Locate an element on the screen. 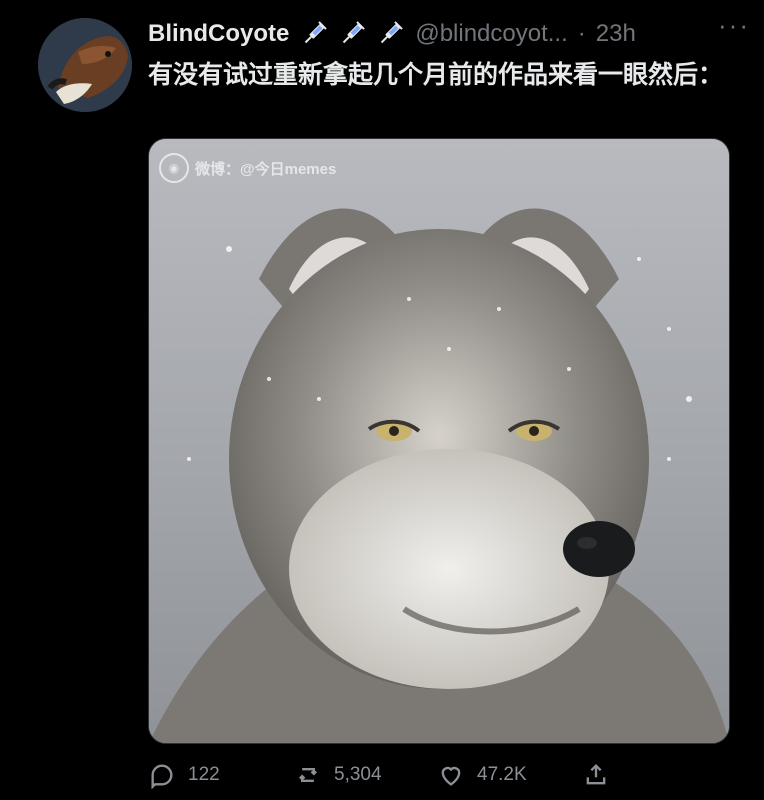 The width and height of the screenshot is (764, 800). tweet-text: 有没有试过重新拿起几个月前的作品来看一眼然后： is located at coordinates (436, 75).